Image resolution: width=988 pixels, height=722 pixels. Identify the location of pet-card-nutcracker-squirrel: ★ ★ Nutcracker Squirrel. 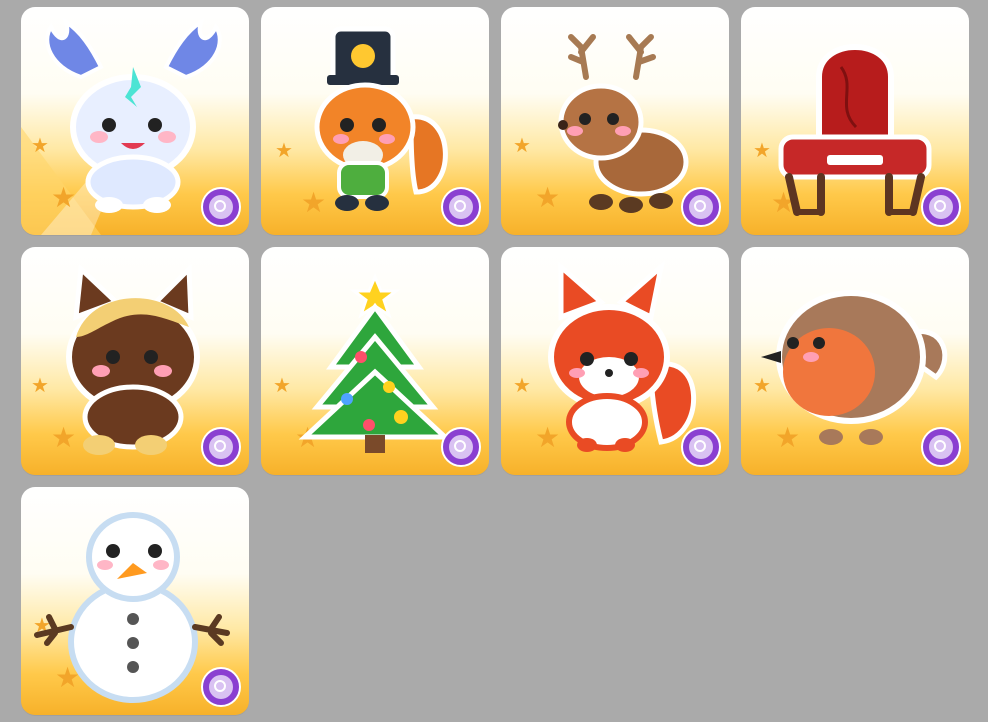
(375, 121).